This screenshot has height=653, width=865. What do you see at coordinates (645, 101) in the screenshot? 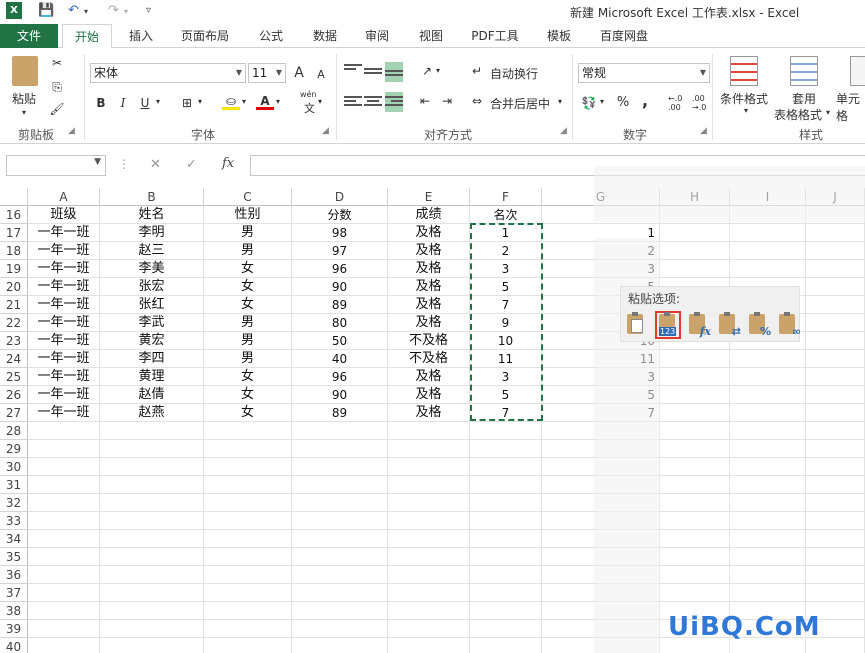
I see `comma-style-button: ,` at bounding box center [645, 101].